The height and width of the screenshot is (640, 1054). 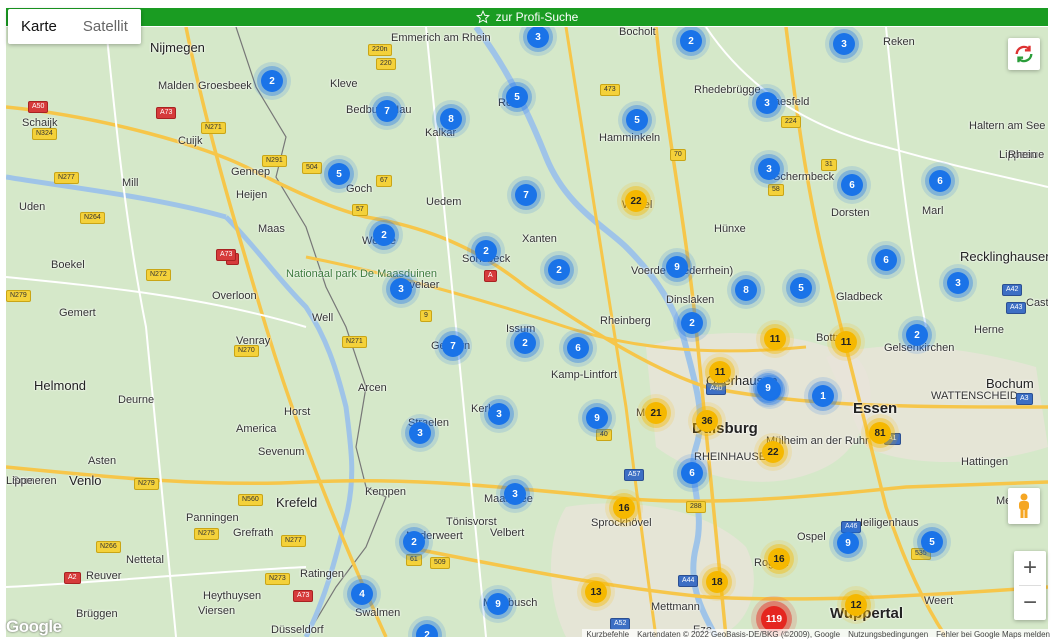 What do you see at coordinates (482, 17) in the screenshot?
I see `star-icon` at bounding box center [482, 17].